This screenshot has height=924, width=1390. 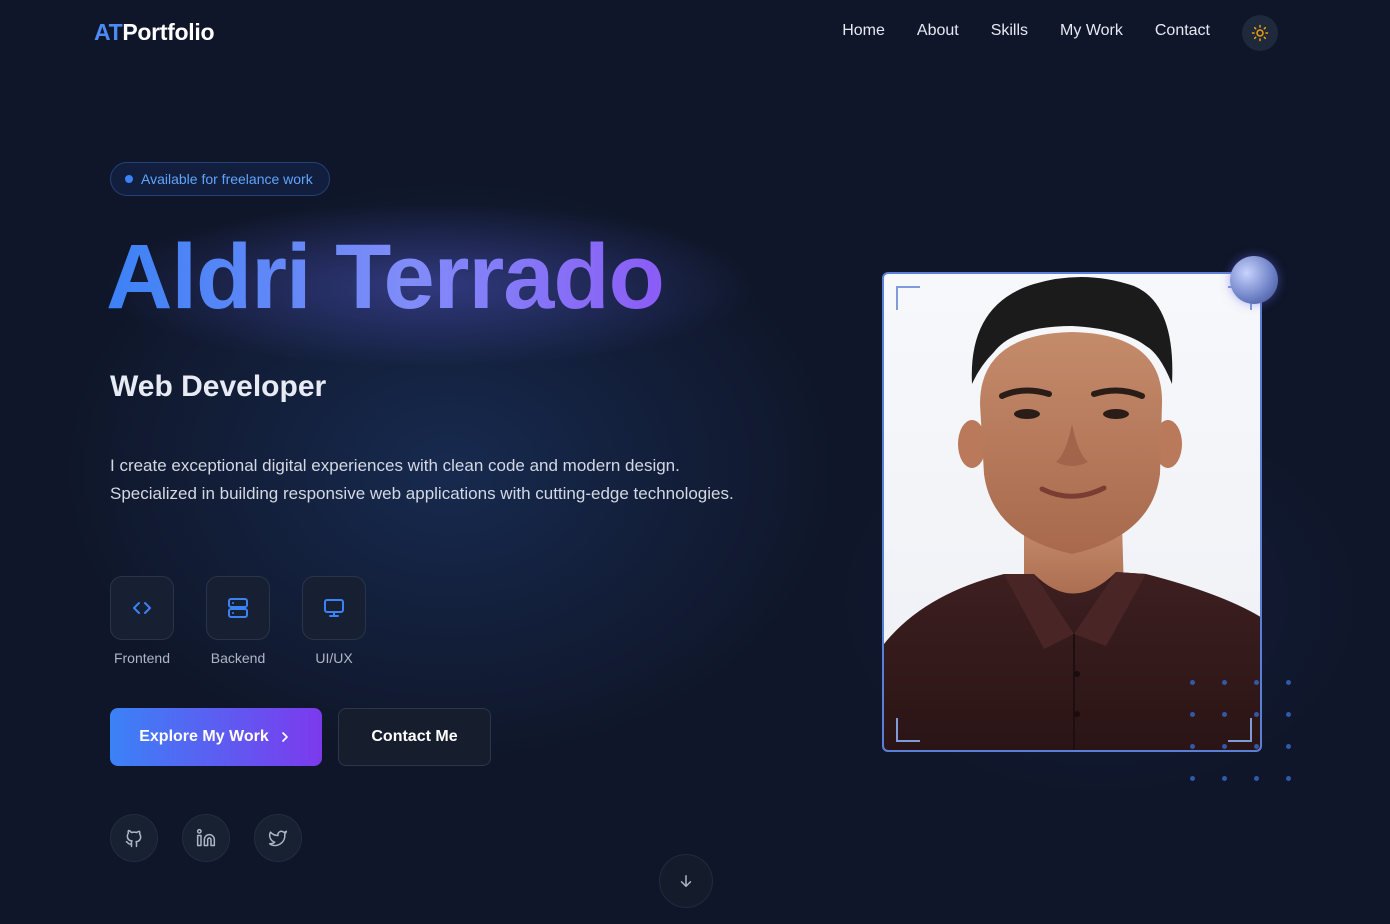 What do you see at coordinates (142, 658) in the screenshot?
I see `skill-label: Frontend` at bounding box center [142, 658].